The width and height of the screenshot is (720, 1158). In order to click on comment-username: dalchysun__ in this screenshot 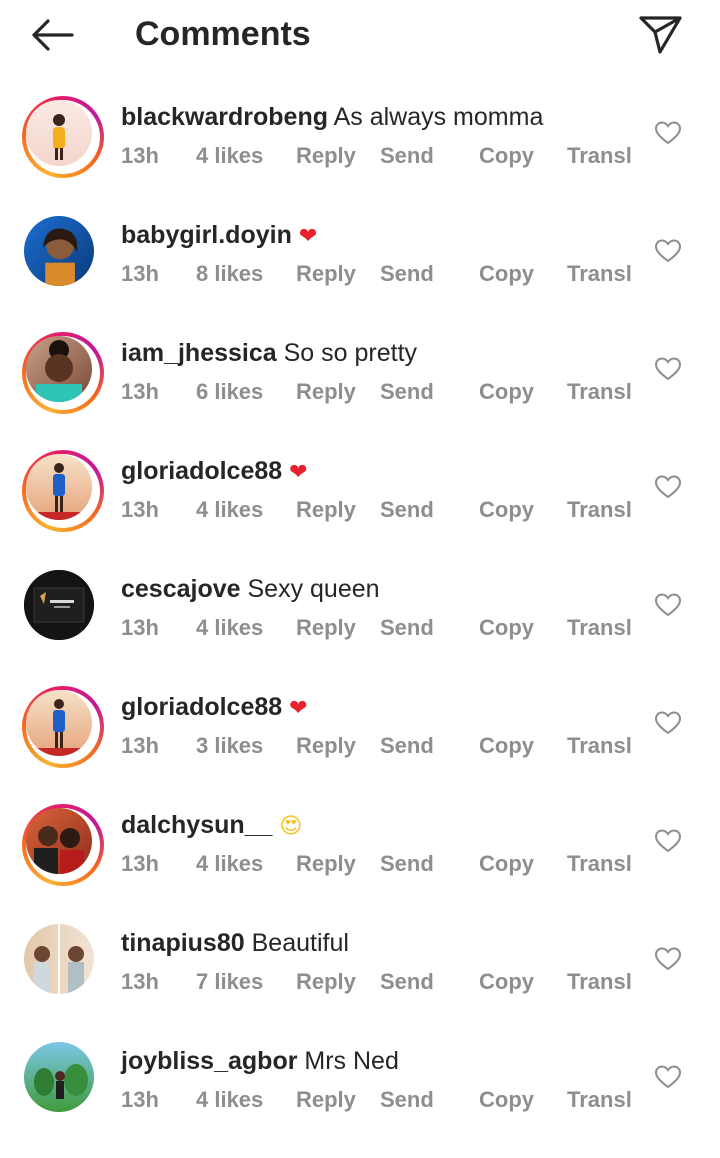, I will do `click(196, 825)`.